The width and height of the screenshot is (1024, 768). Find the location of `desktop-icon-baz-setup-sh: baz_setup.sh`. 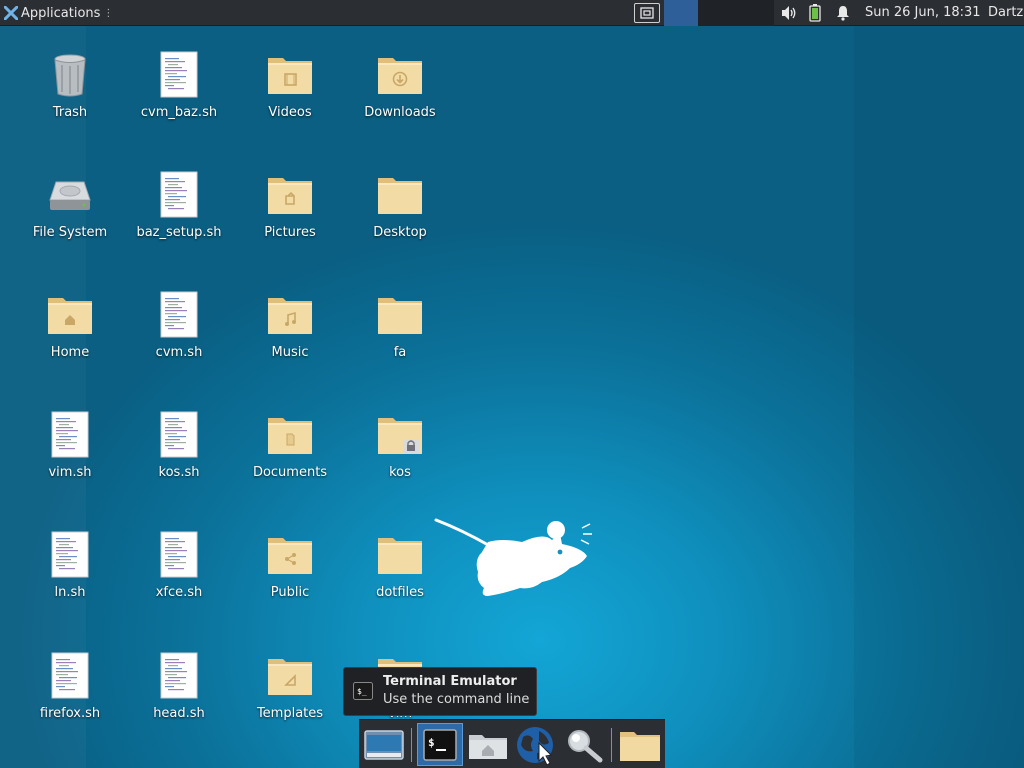

desktop-icon-baz-setup-sh: baz_setup.sh is located at coordinates (179, 205).